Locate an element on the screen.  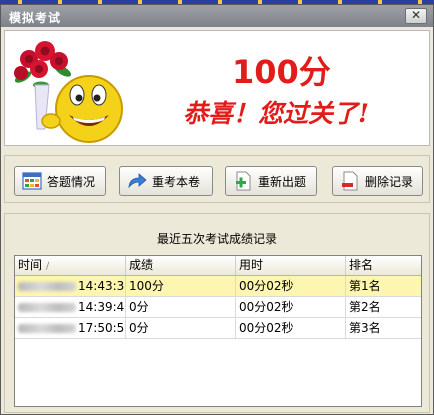
column-header-rank: 排名 is located at coordinates (383, 265).